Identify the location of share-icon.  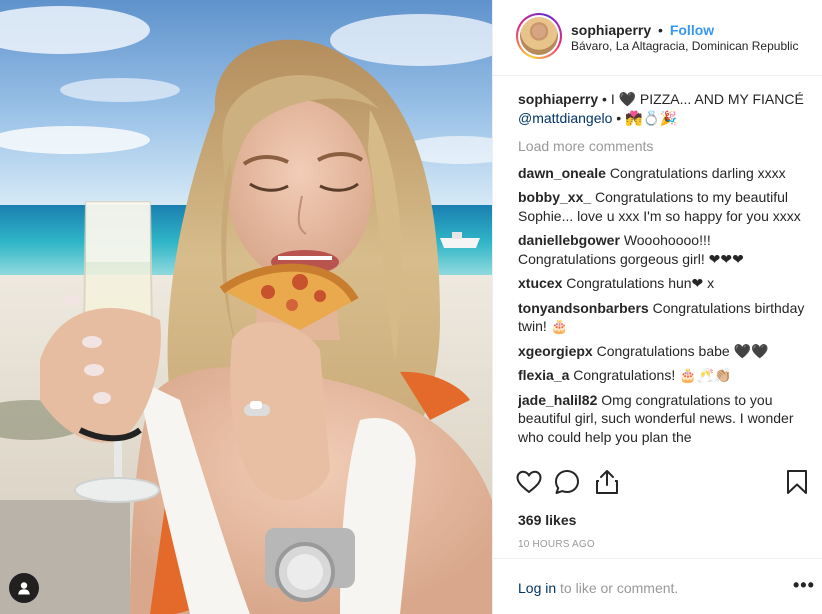
(607, 482).